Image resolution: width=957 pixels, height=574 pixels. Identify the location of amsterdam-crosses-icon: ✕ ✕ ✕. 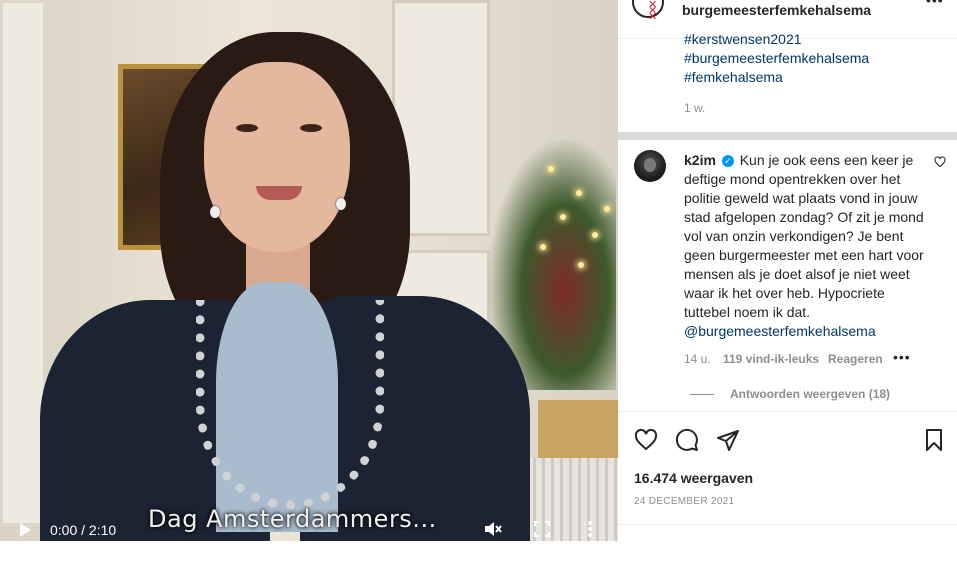
(653, 11).